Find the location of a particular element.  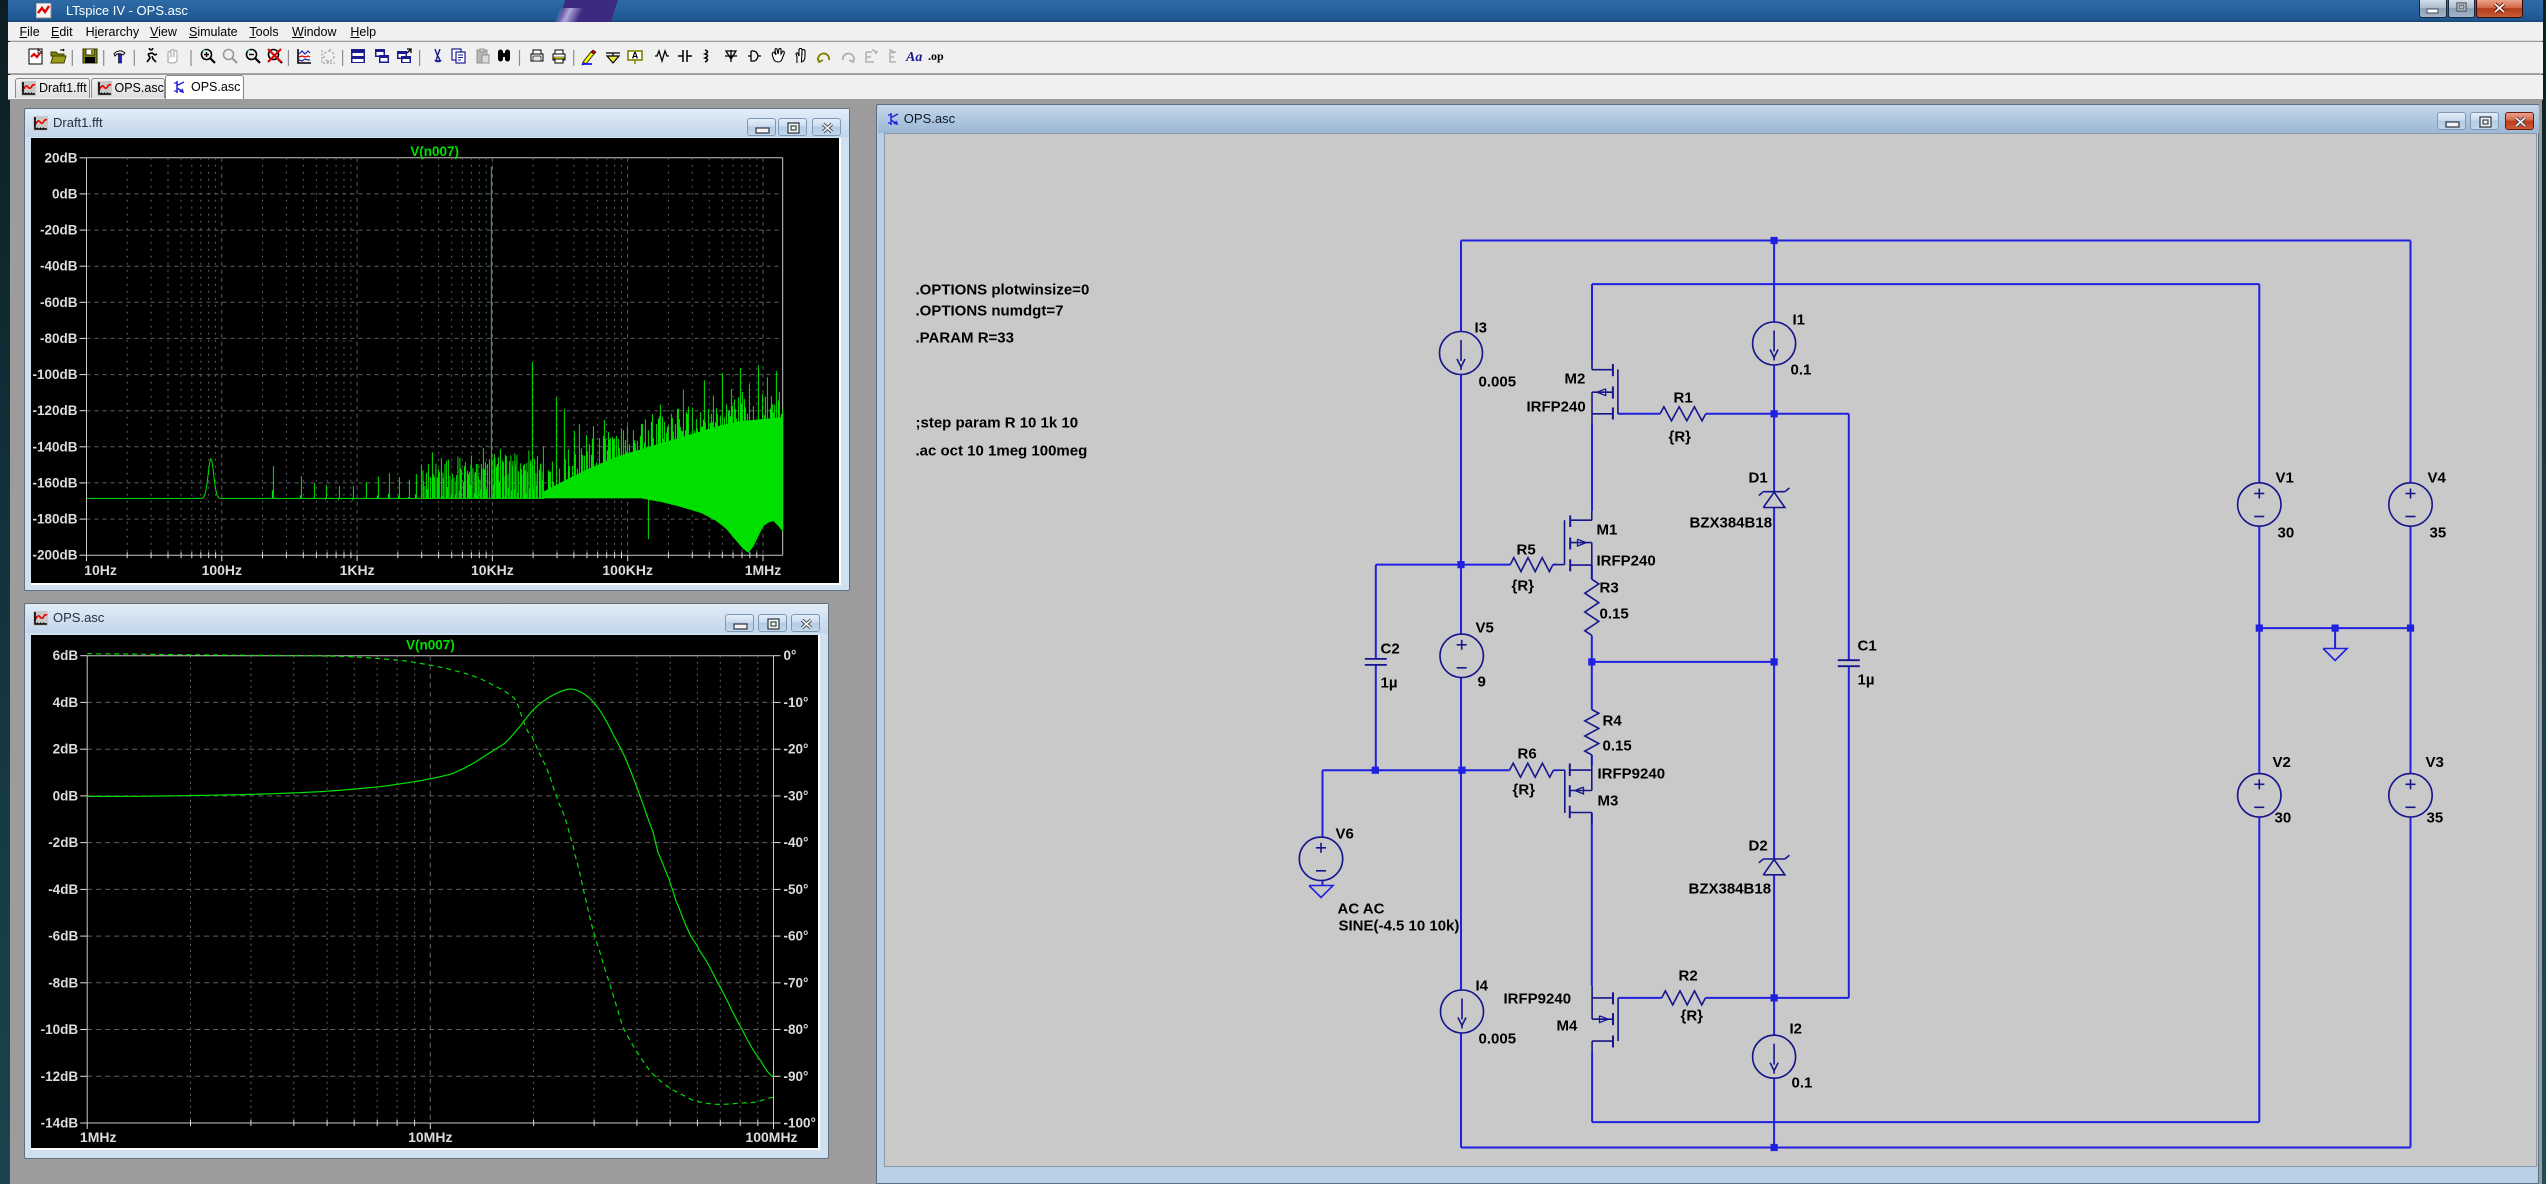

svg-text: -8dB is located at coordinates (63, 982).